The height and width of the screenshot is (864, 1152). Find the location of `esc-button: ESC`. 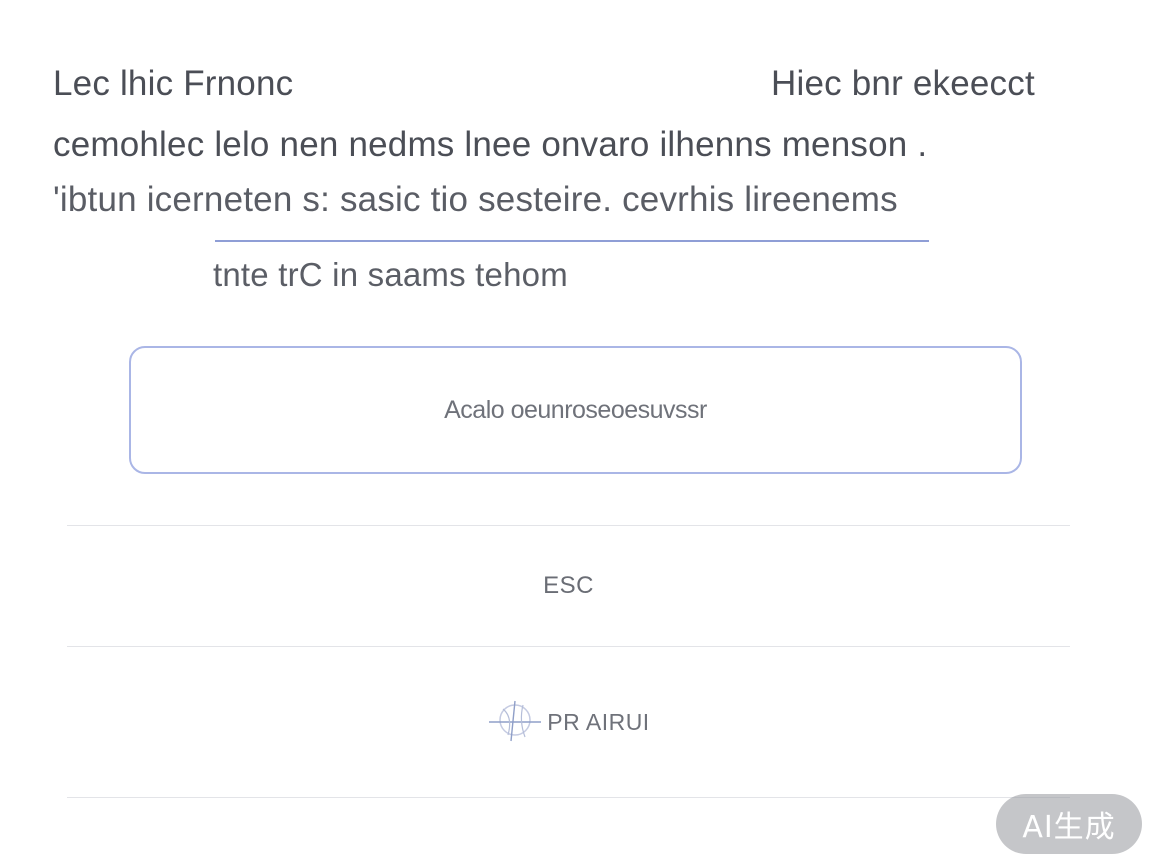

esc-button: ESC is located at coordinates (568, 586).